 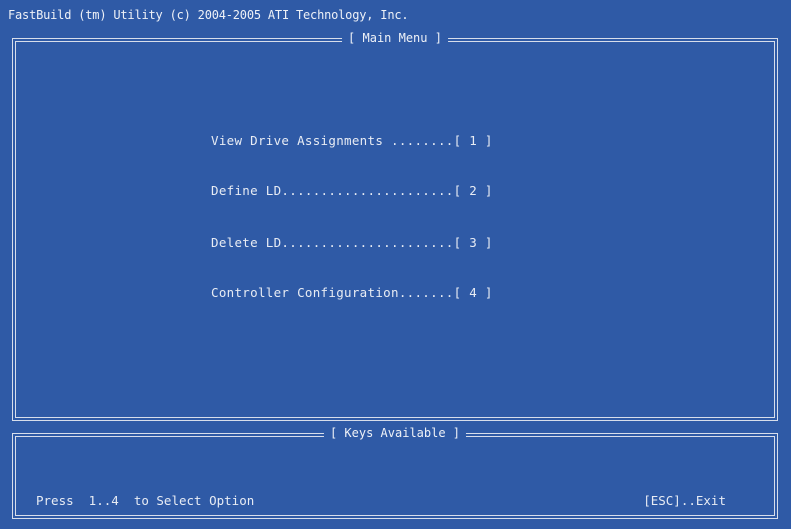 I want to click on menu-item-define-ld: Define LD......................[ 2 ], so click(x=352, y=190).